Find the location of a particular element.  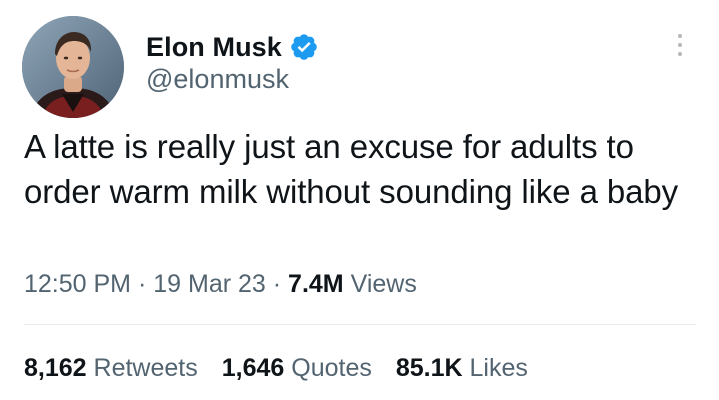

retweets-count: 8,162 is located at coordinates (55, 368).